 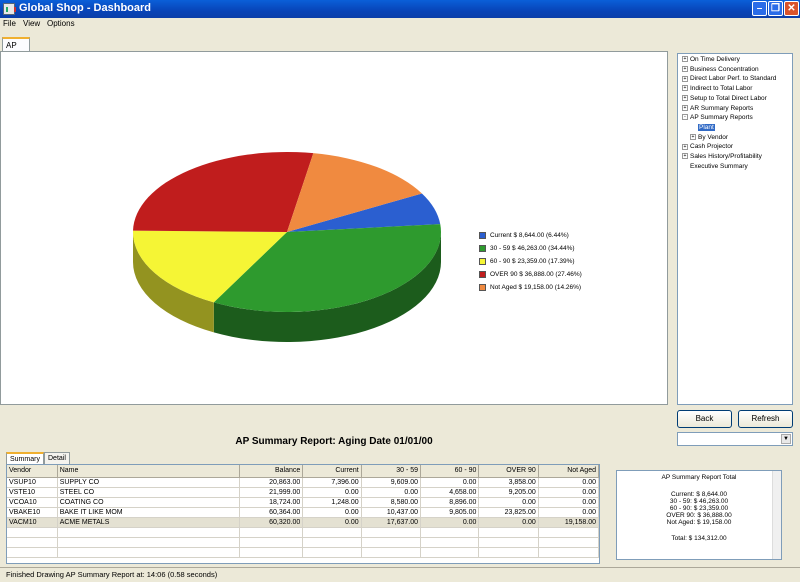 I want to click on legend-label: OVER 90 $ 36,888.00 (27.46%), so click(x=536, y=275).